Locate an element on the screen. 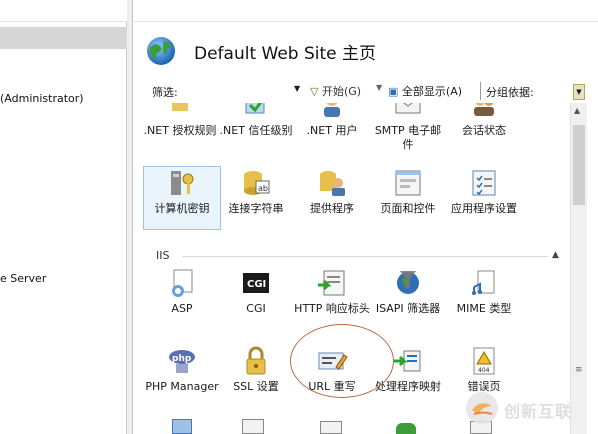 This screenshot has height=434, width=598. svg-text: CGI is located at coordinates (256, 284).